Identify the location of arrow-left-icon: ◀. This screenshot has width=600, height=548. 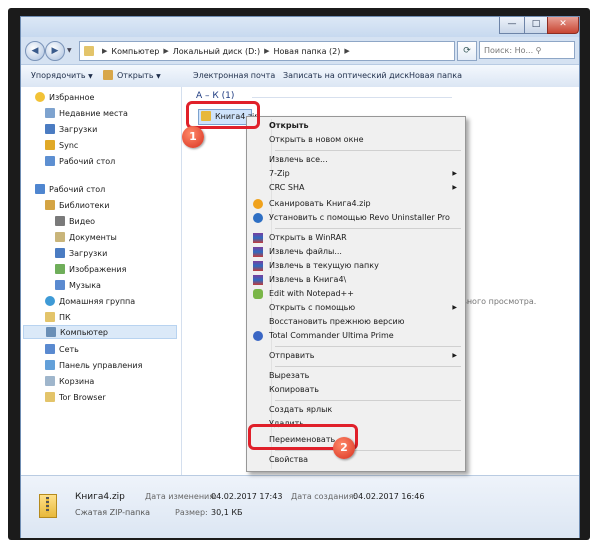
(35, 51).